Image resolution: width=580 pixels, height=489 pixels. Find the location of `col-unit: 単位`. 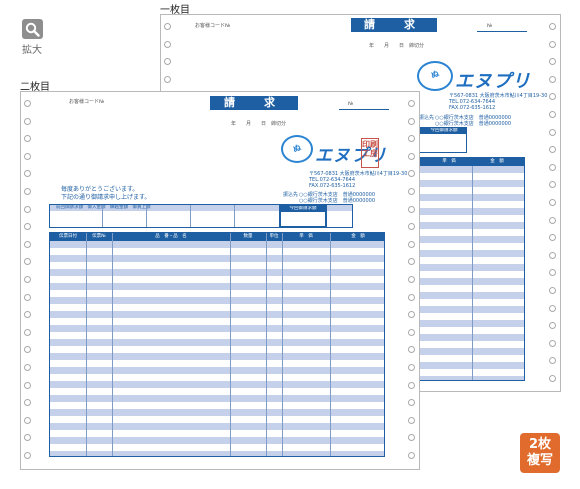

col-unit: 単位 is located at coordinates (274, 236).